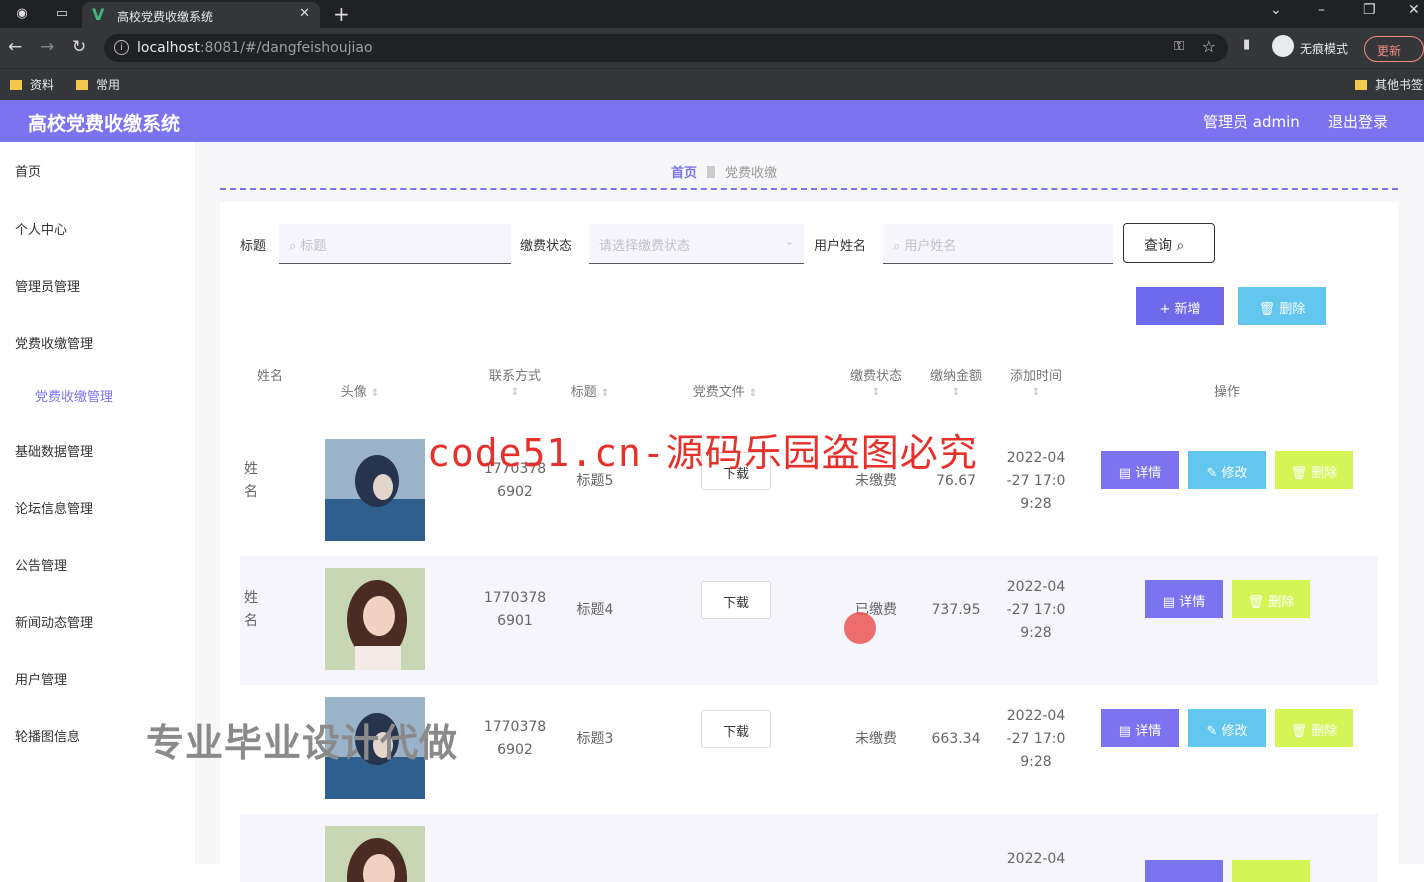  I want to click on delete-button, so click(1271, 871).